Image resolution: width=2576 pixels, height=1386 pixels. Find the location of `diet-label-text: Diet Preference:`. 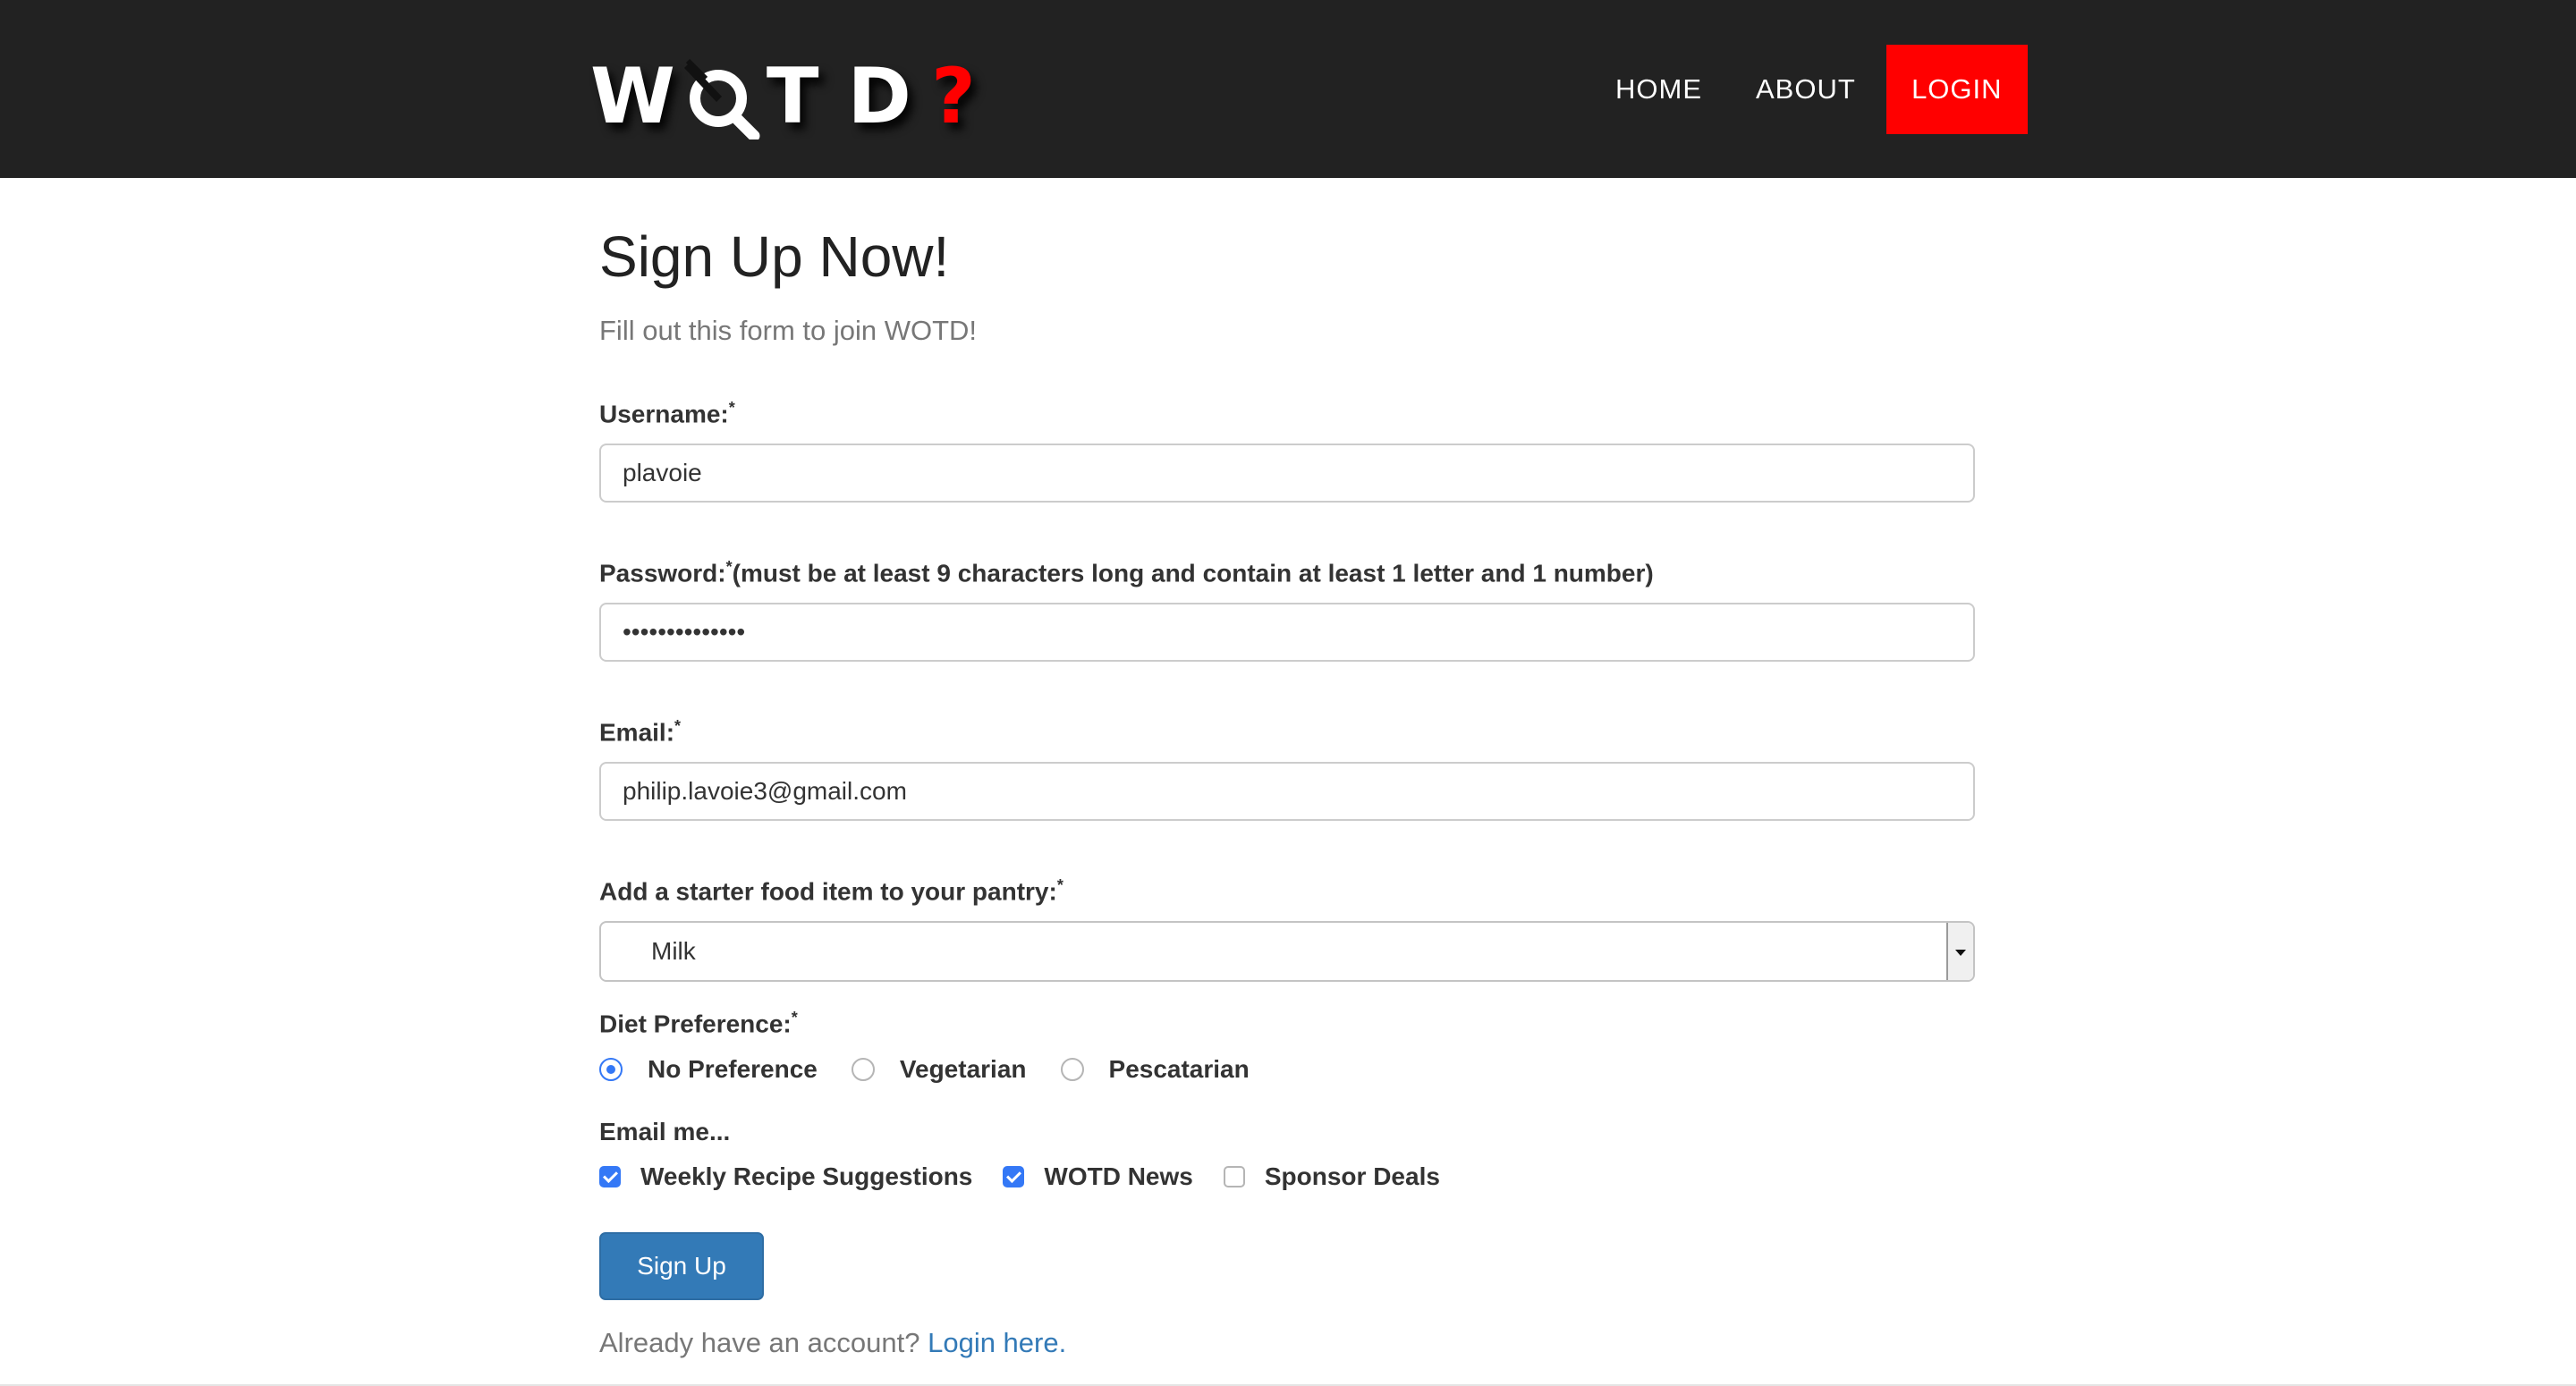

diet-label-text: Diet Preference: is located at coordinates (695, 1024).